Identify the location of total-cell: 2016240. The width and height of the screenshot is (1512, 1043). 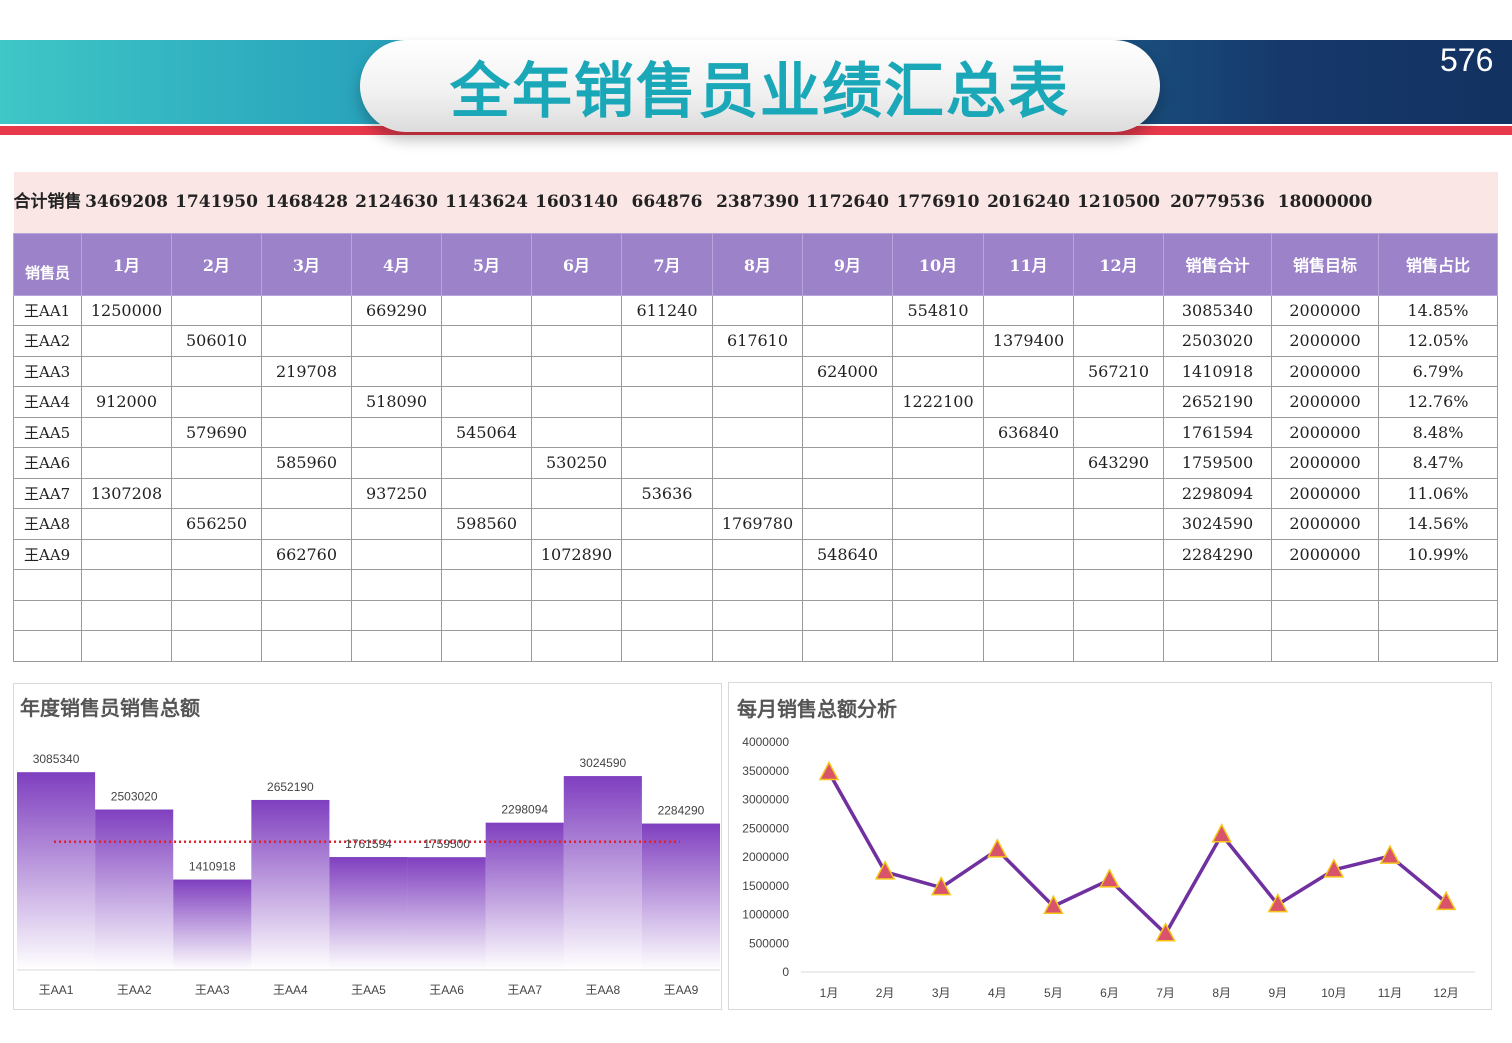
(1028, 202).